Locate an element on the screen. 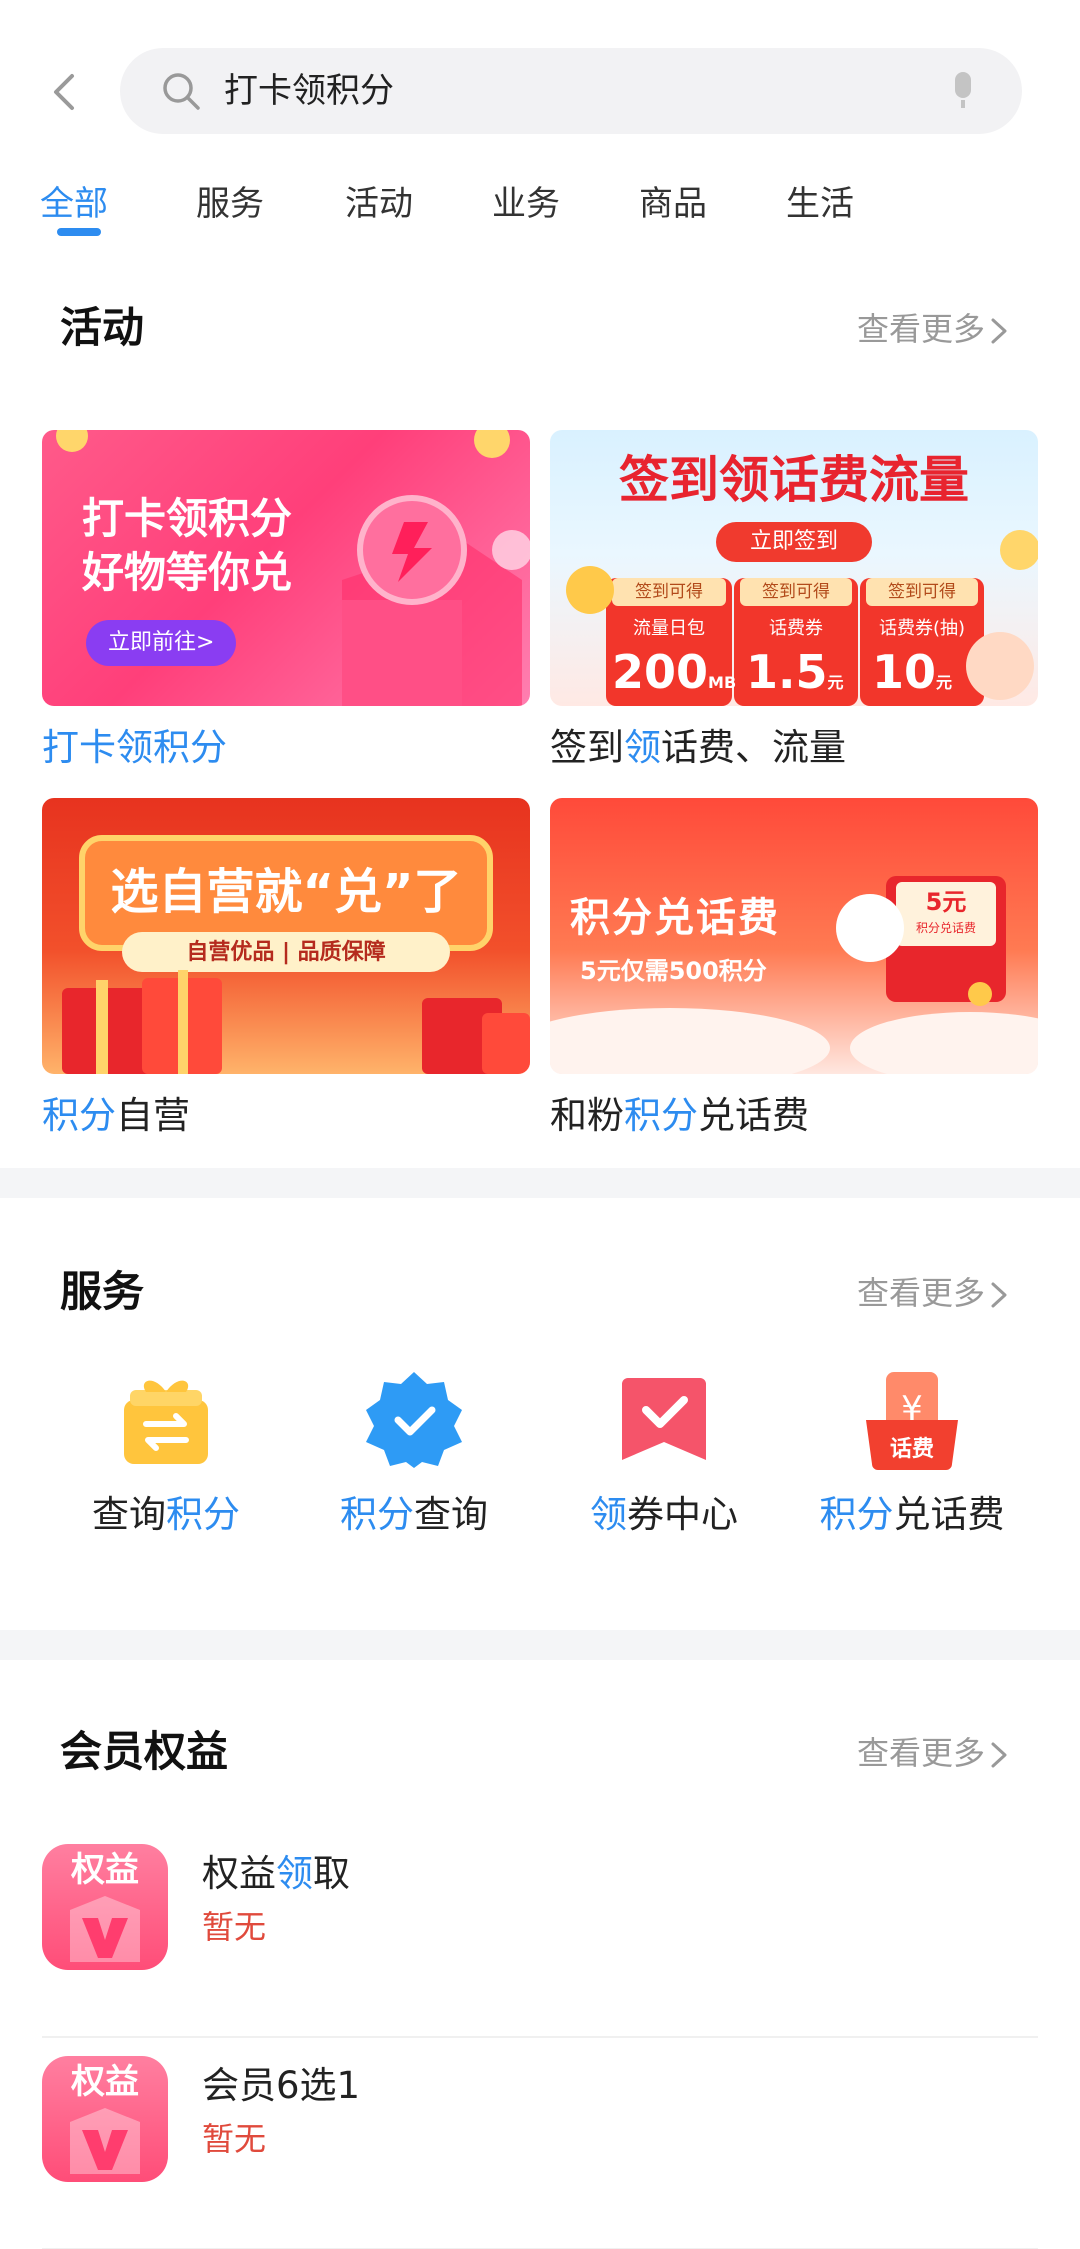 This screenshot has height=2249, width=1080. tab-all: 全部 is located at coordinates (74, 204).